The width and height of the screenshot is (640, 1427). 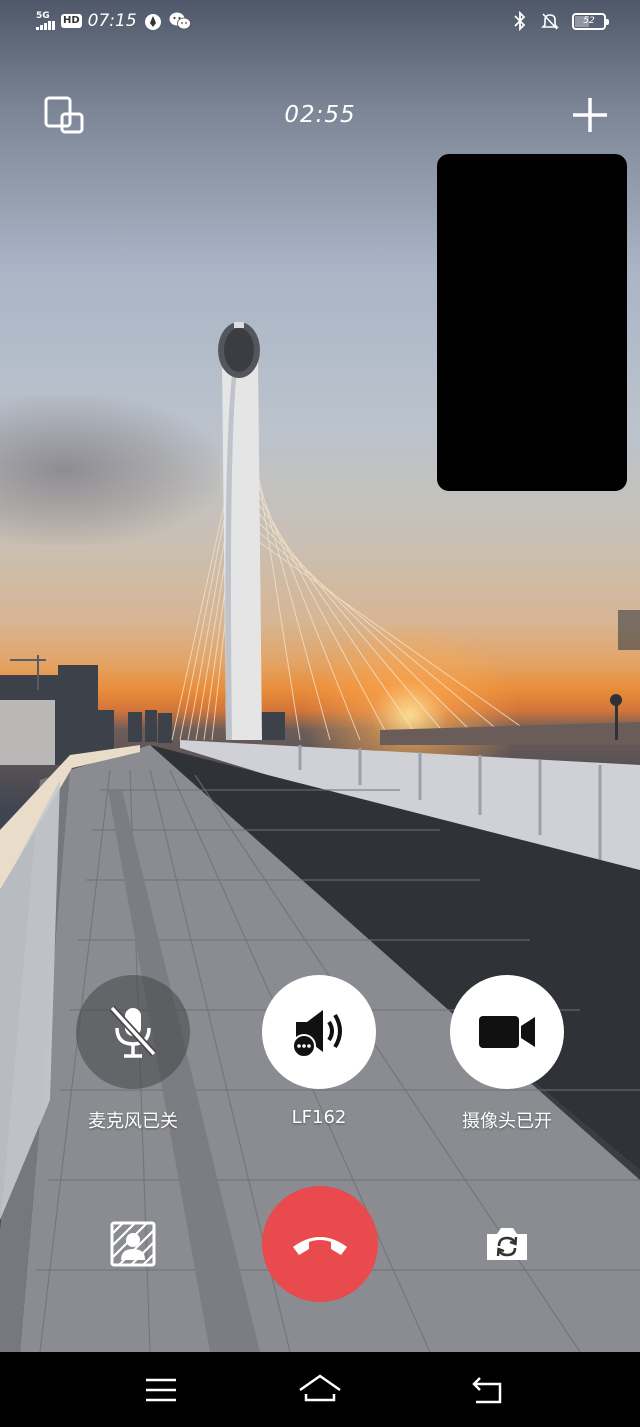 What do you see at coordinates (45, 21) in the screenshot?
I see `cellular-signal-icon: 5G` at bounding box center [45, 21].